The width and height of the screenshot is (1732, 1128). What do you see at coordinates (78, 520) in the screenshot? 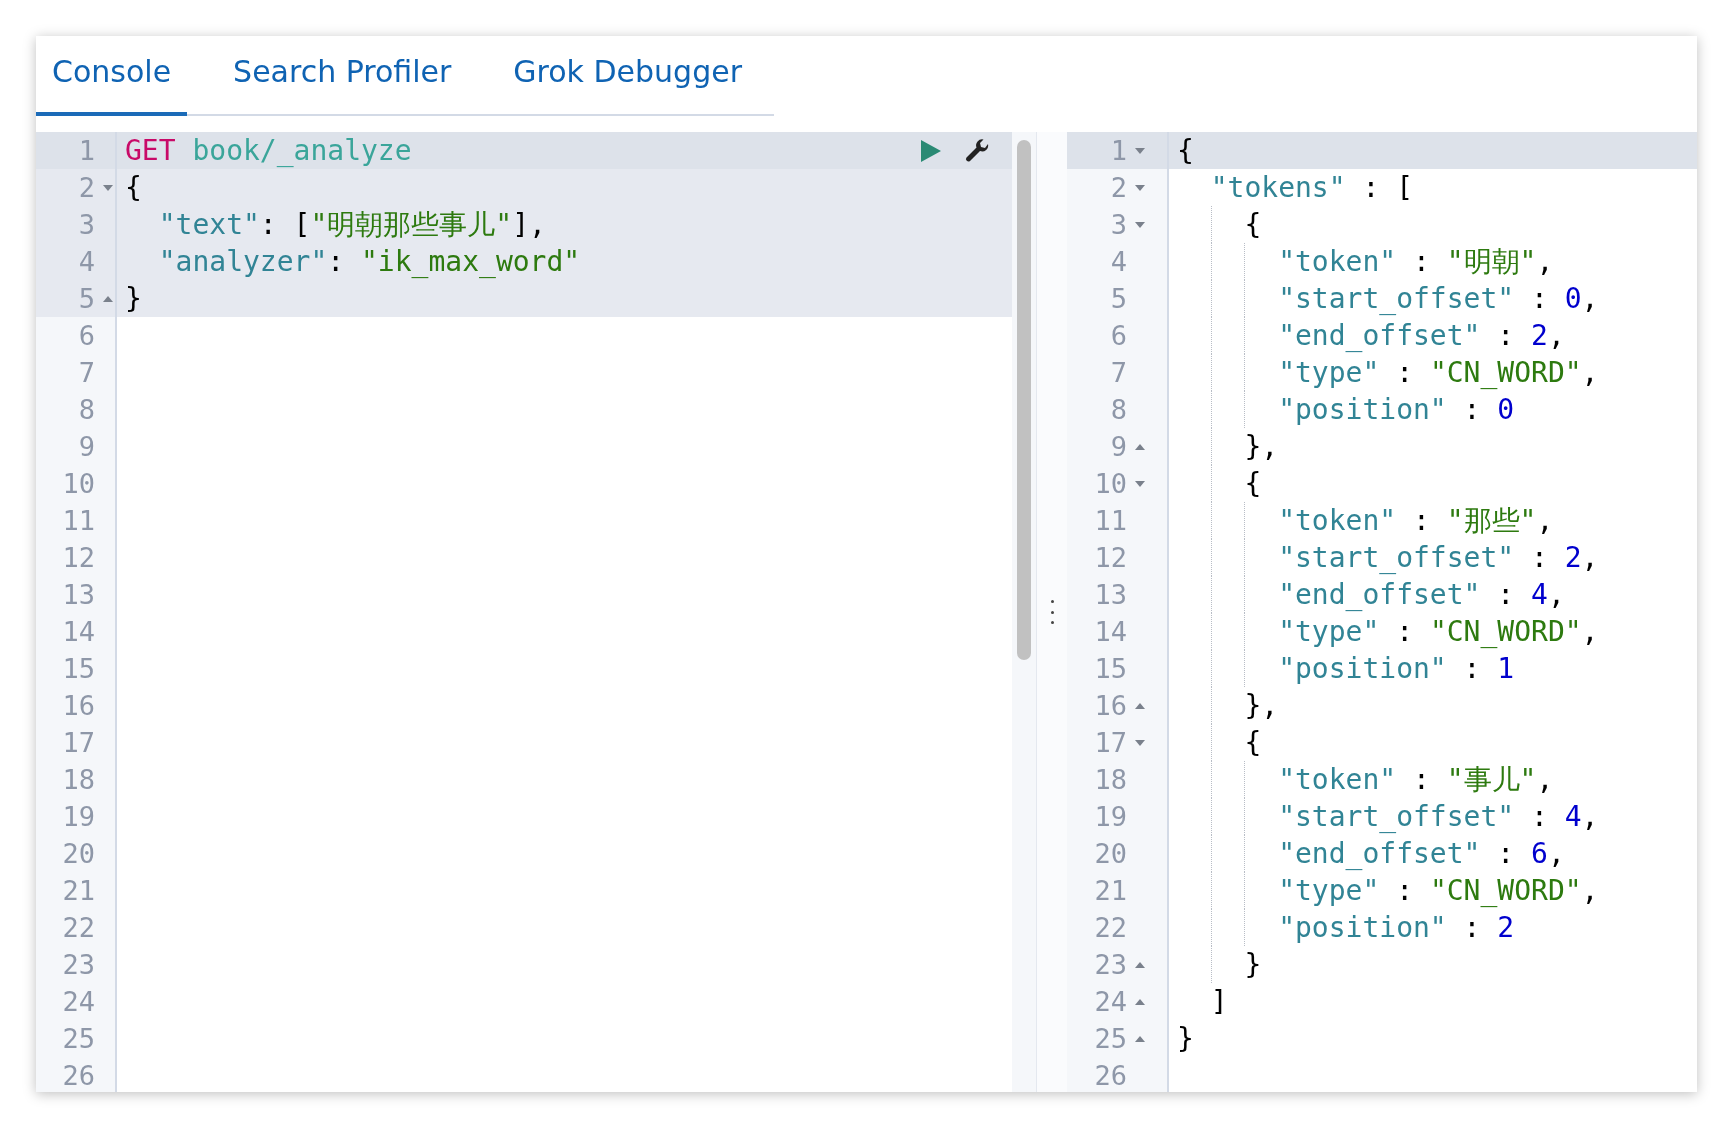
I see `line-number: 11` at bounding box center [78, 520].